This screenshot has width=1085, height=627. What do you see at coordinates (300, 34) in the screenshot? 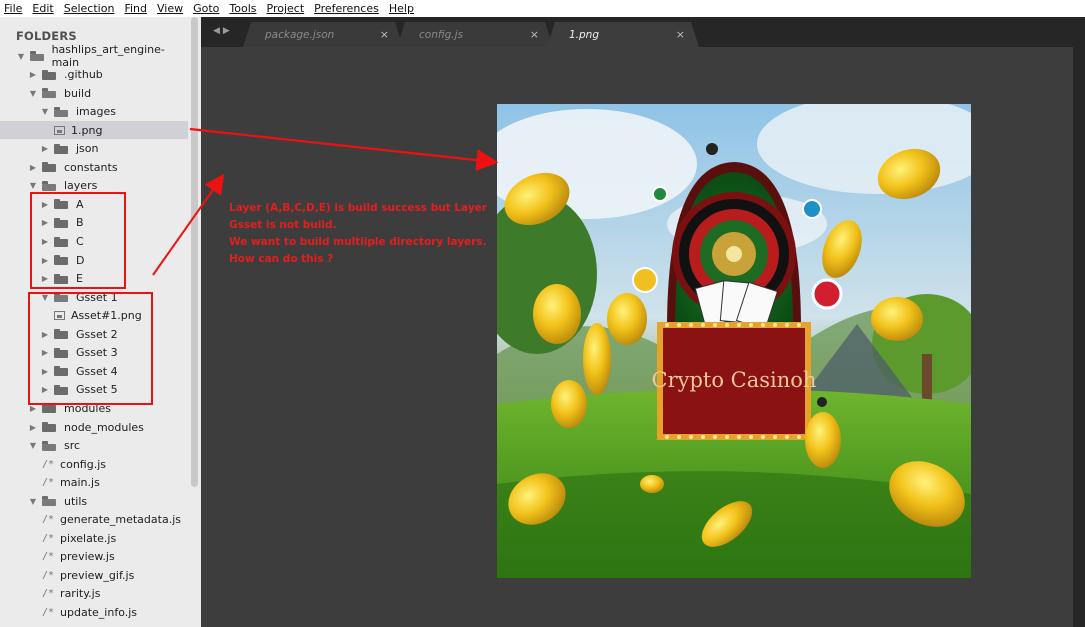
I see `tab-label: package.json` at bounding box center [300, 34].